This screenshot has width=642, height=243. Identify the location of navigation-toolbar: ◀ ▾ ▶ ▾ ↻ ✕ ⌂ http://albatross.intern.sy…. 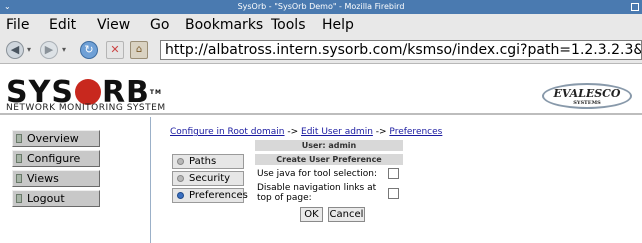
(321, 50).